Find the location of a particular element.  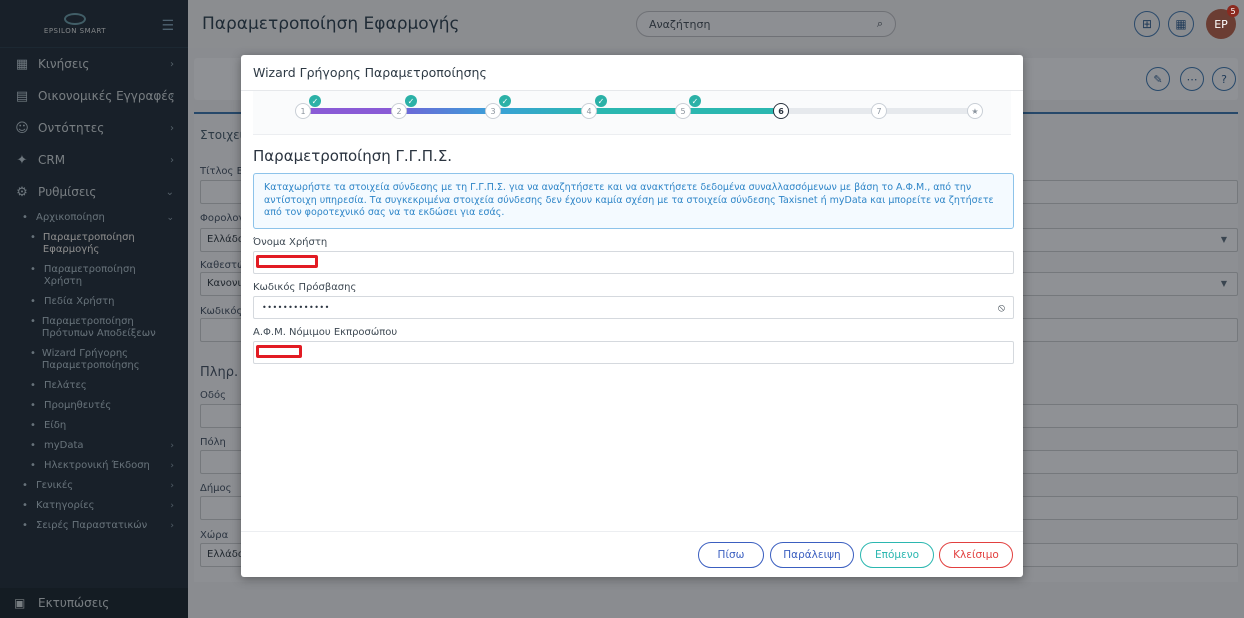

step-7: 7 is located at coordinates (879, 111).